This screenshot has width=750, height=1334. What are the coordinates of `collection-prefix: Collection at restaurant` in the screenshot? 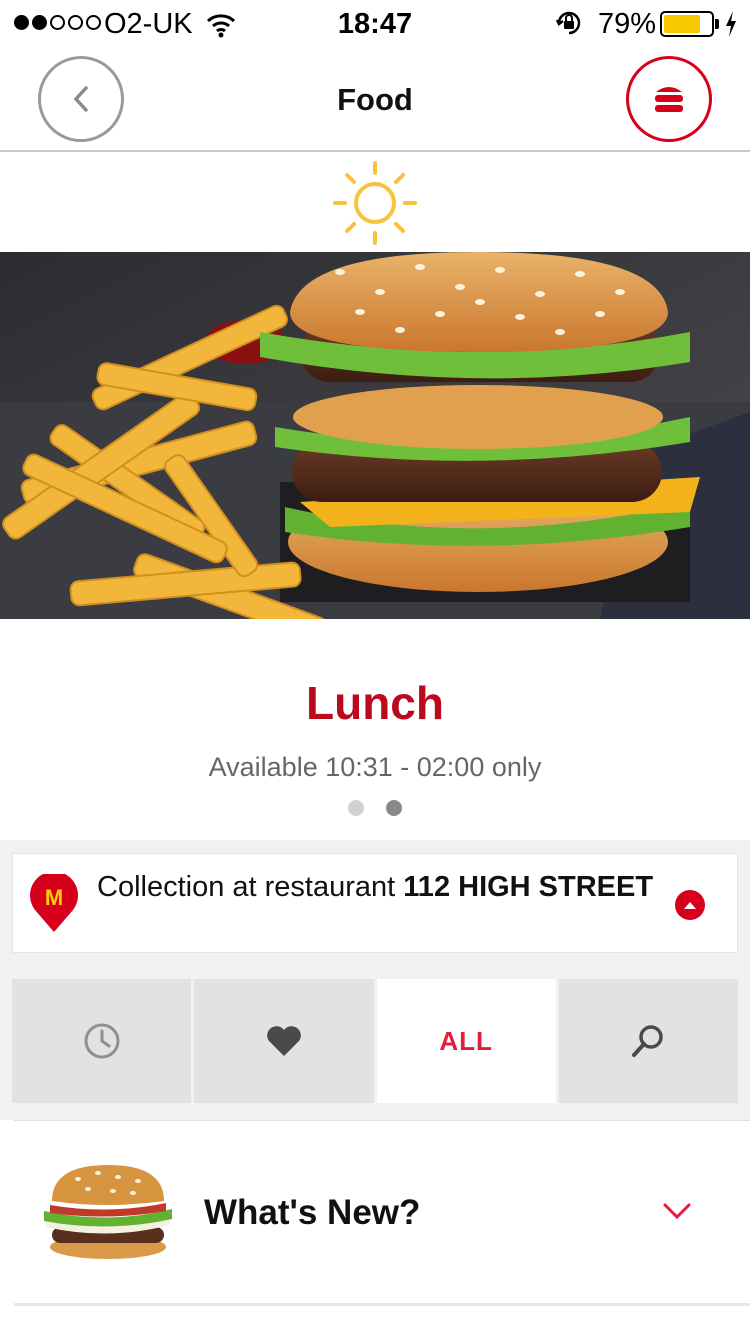 It's located at (250, 887).